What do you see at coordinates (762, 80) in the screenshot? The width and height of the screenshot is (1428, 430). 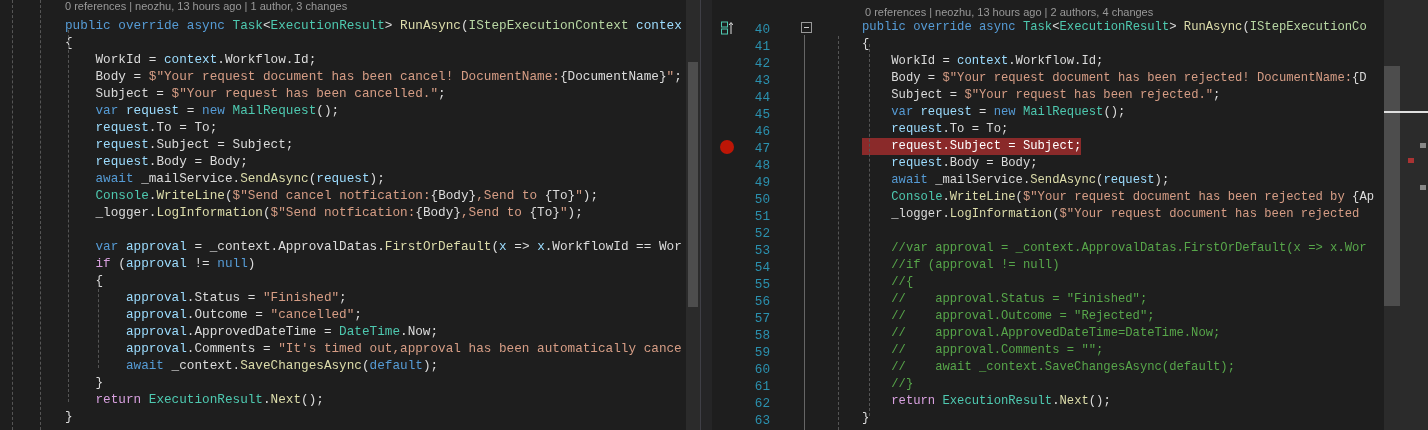 I see `line-number: 43` at bounding box center [762, 80].